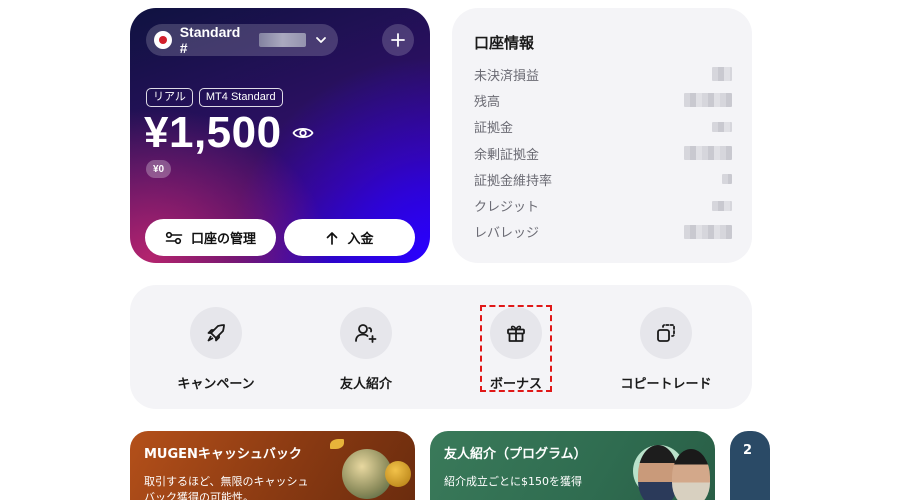 The width and height of the screenshot is (900, 500). I want to click on account-name: Standard #, so click(210, 40).